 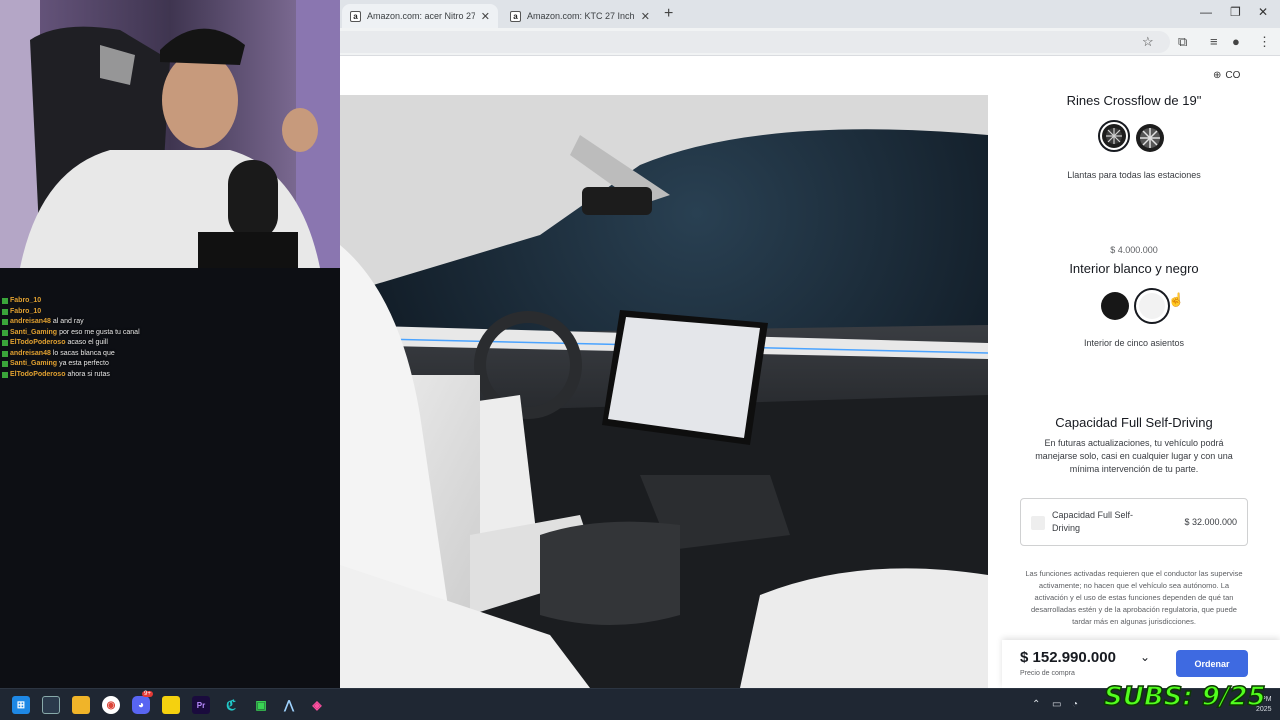 I want to click on menu-kebab-icon: ⋮, so click(x=1264, y=42).